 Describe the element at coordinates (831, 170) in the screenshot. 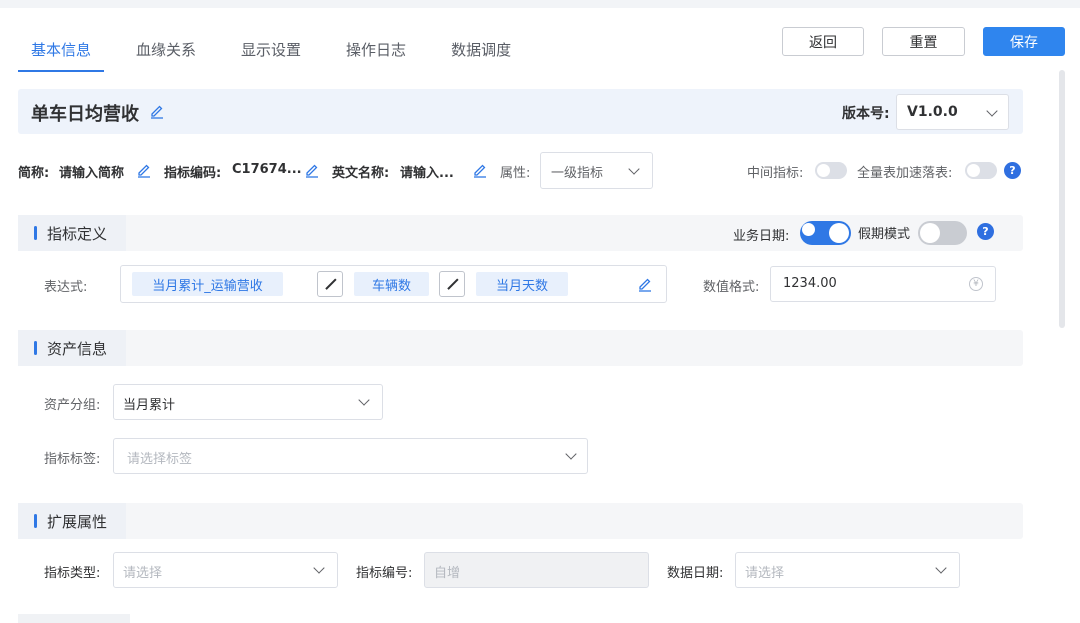

I see `middle-indicator-toggle` at that location.